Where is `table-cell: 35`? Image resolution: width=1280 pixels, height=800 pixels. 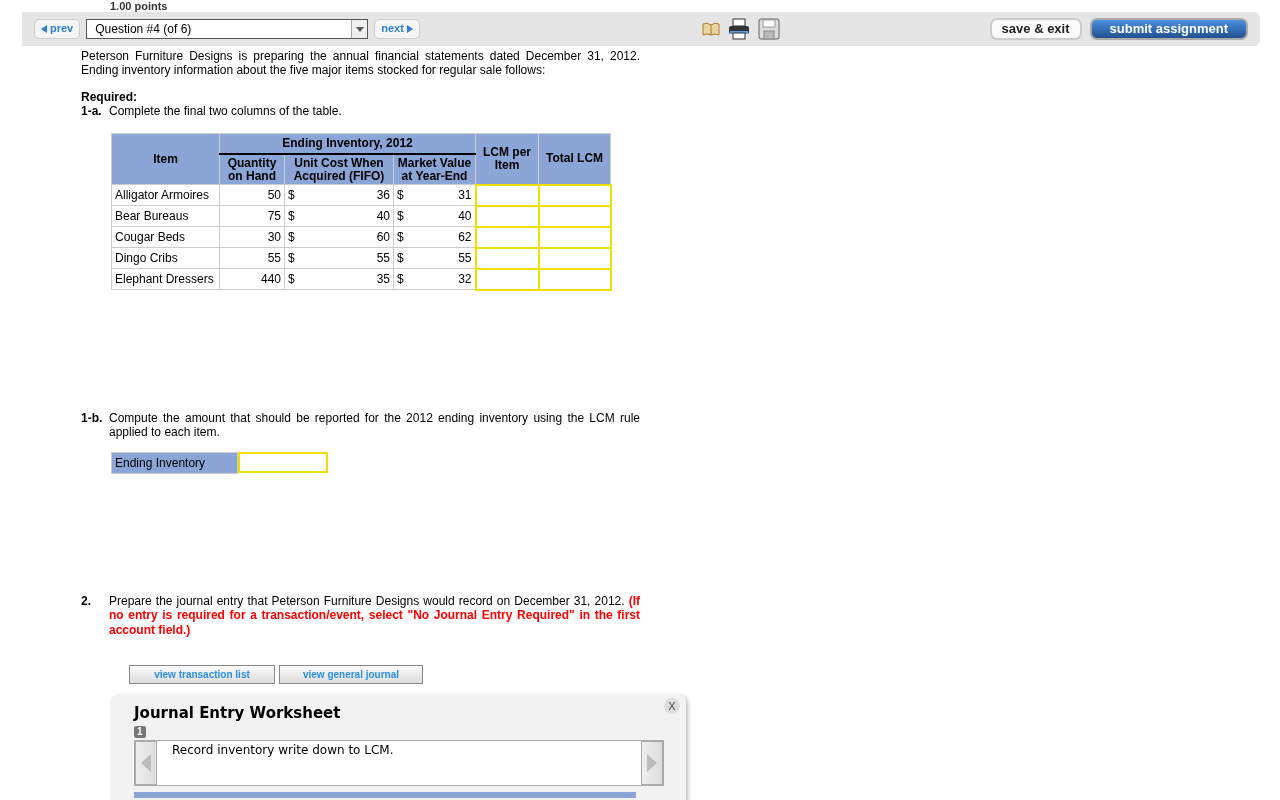 table-cell: 35 is located at coordinates (383, 279).